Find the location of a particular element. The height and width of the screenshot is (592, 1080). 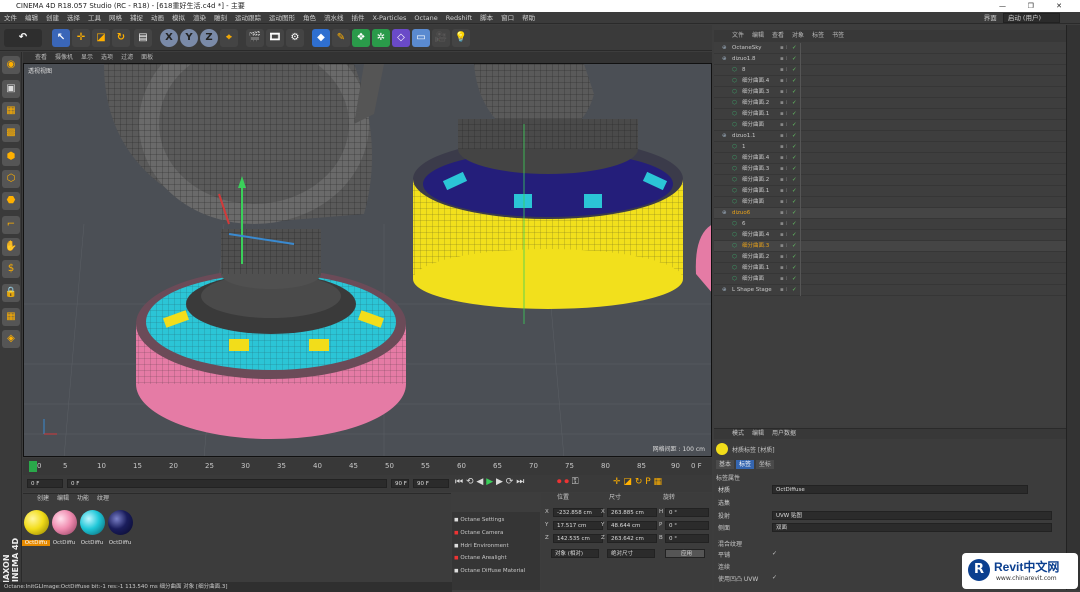

viewport-menu-item: 显示 is located at coordinates (87, 57).